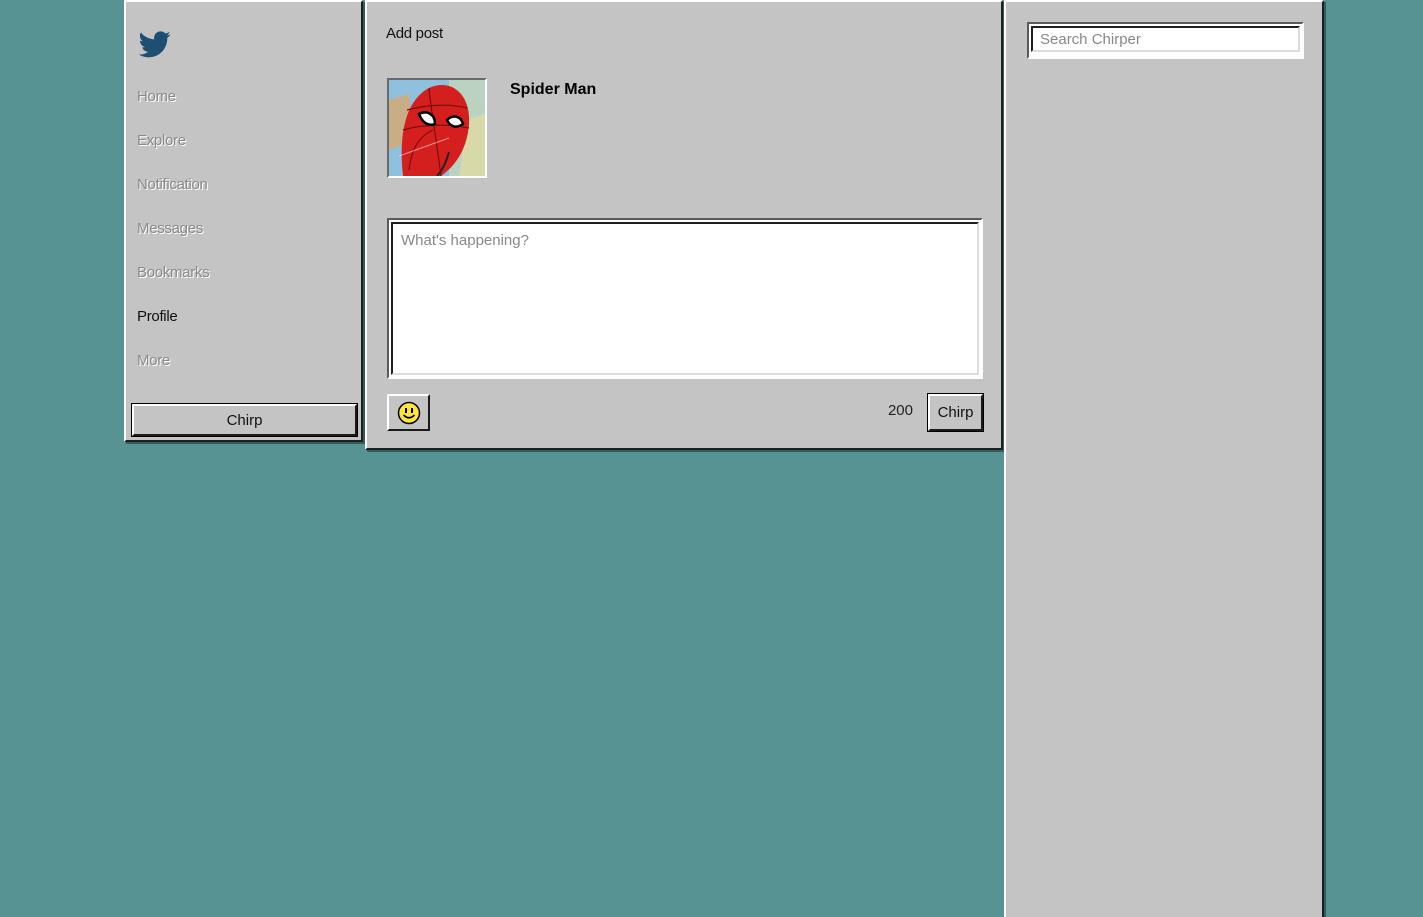  What do you see at coordinates (955, 412) in the screenshot?
I see `post-chirp-button: Chirp` at bounding box center [955, 412].